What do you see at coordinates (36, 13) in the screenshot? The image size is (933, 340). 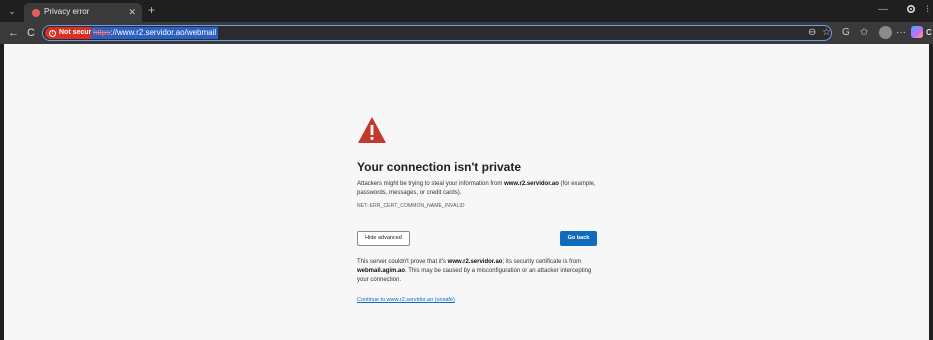 I see `error-favicon-icon` at bounding box center [36, 13].